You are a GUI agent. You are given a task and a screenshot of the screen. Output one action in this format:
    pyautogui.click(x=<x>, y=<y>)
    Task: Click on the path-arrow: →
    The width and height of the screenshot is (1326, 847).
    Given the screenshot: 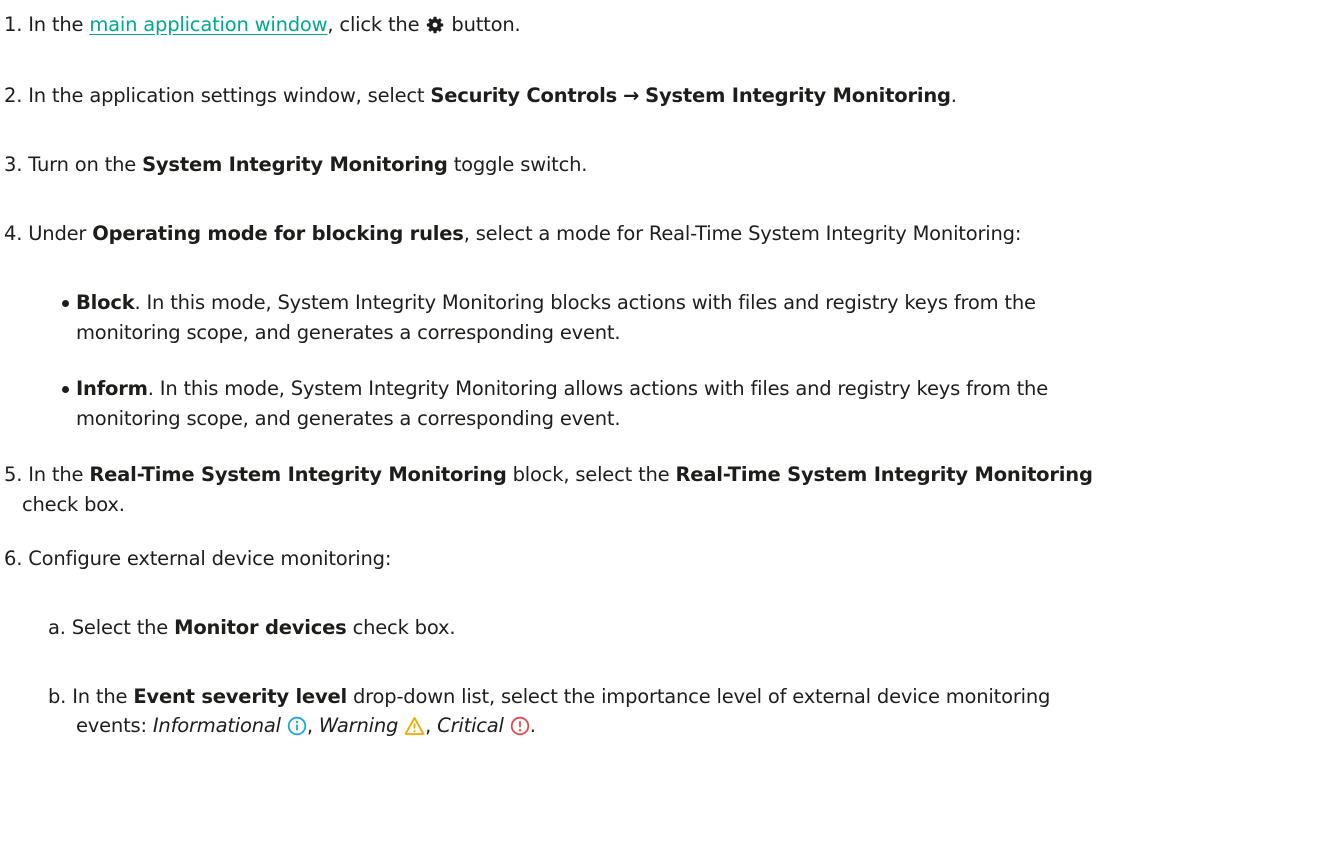 What is the action you would take?
    pyautogui.click(x=631, y=95)
    